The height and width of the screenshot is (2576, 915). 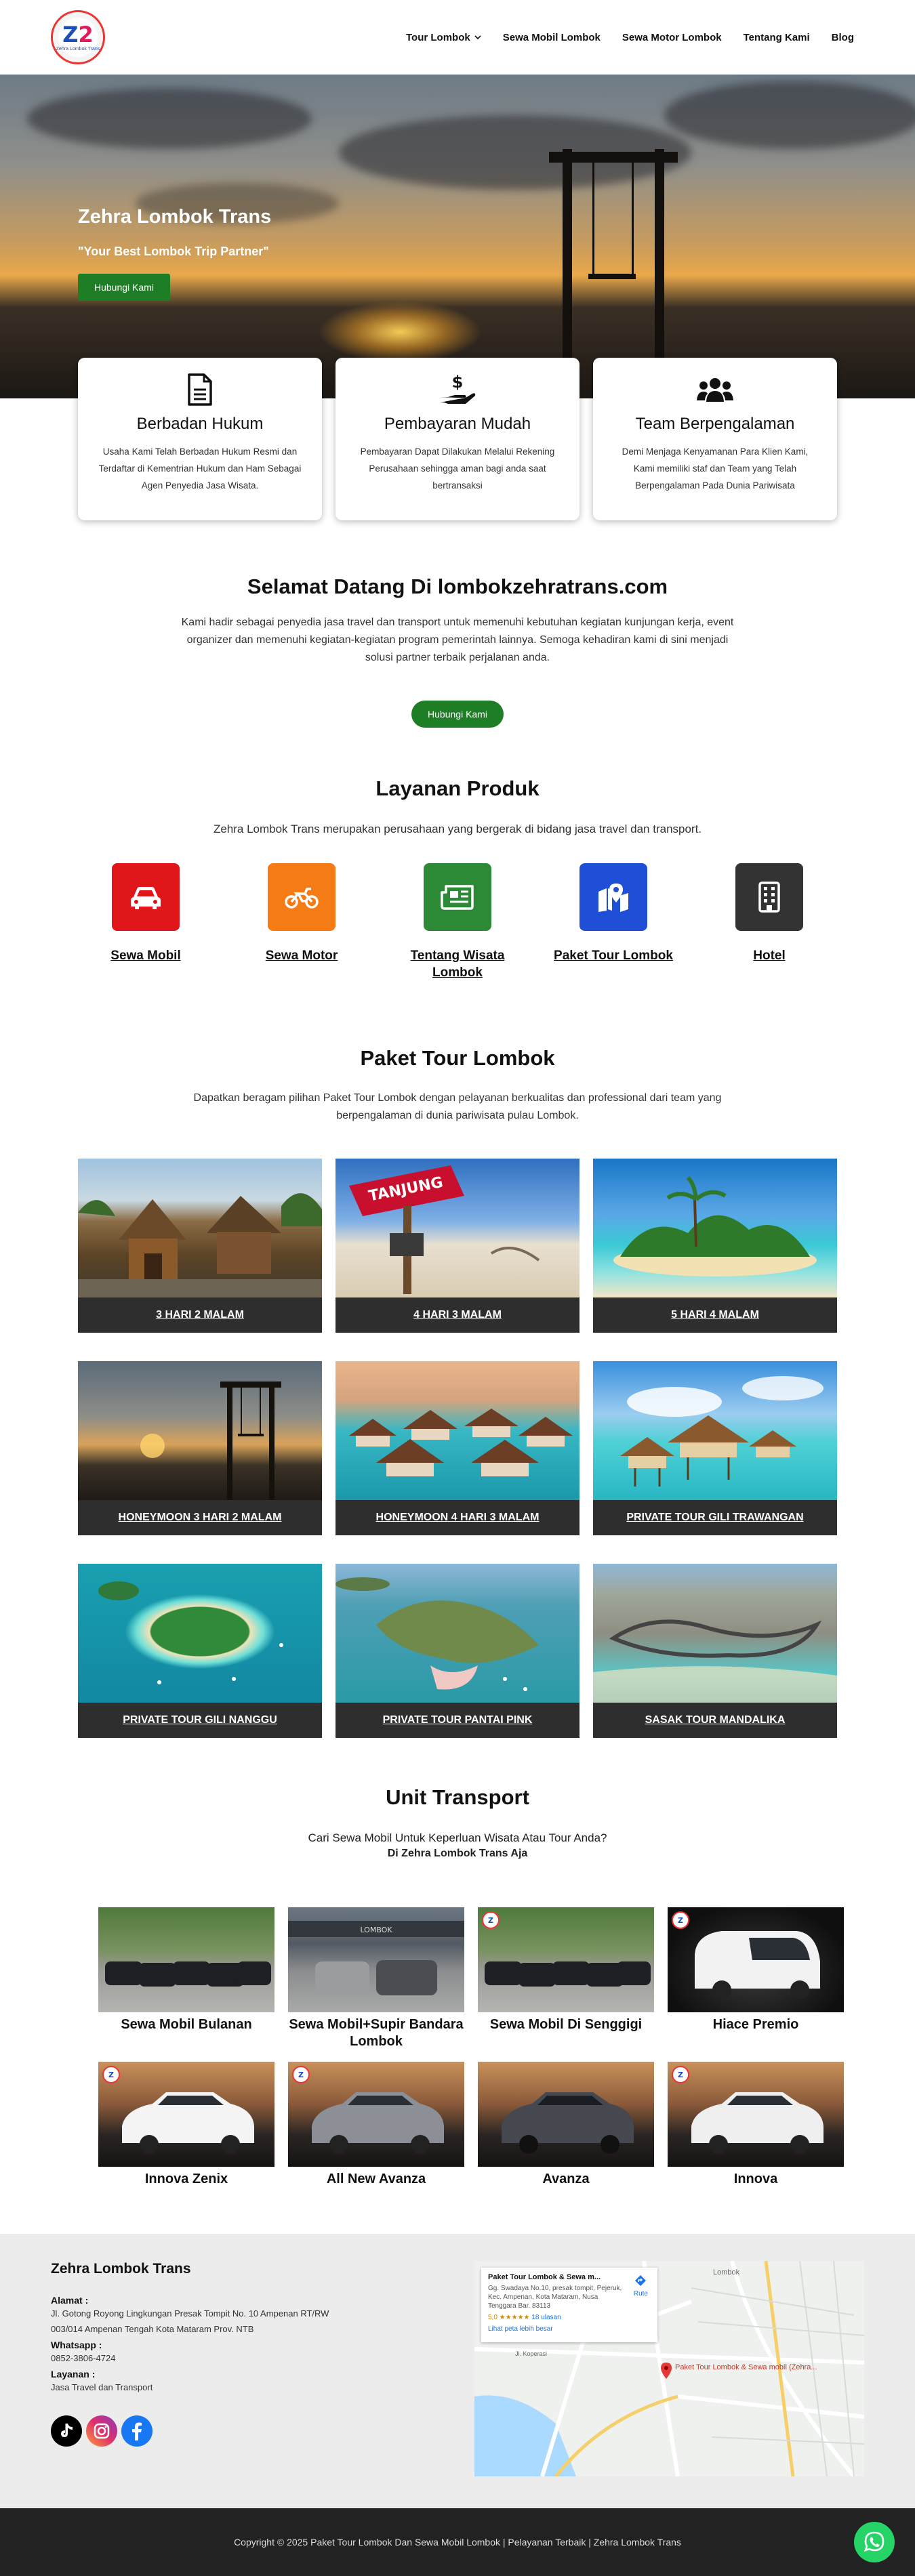 I want to click on unit-title: Unit Transport, so click(x=457, y=1797).